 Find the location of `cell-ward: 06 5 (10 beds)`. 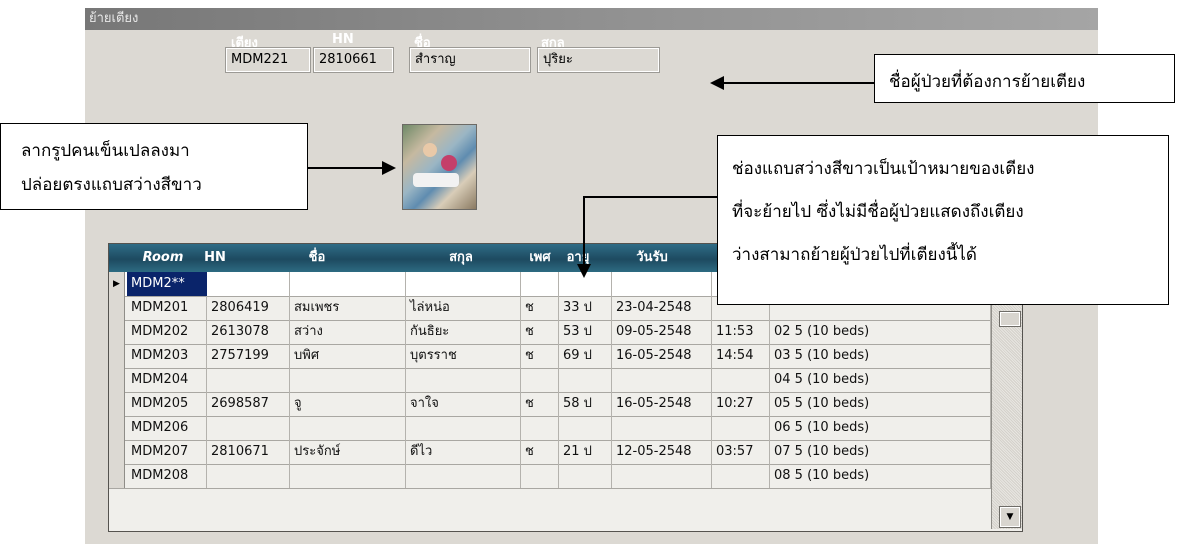

cell-ward: 06 5 (10 beds) is located at coordinates (880, 428).